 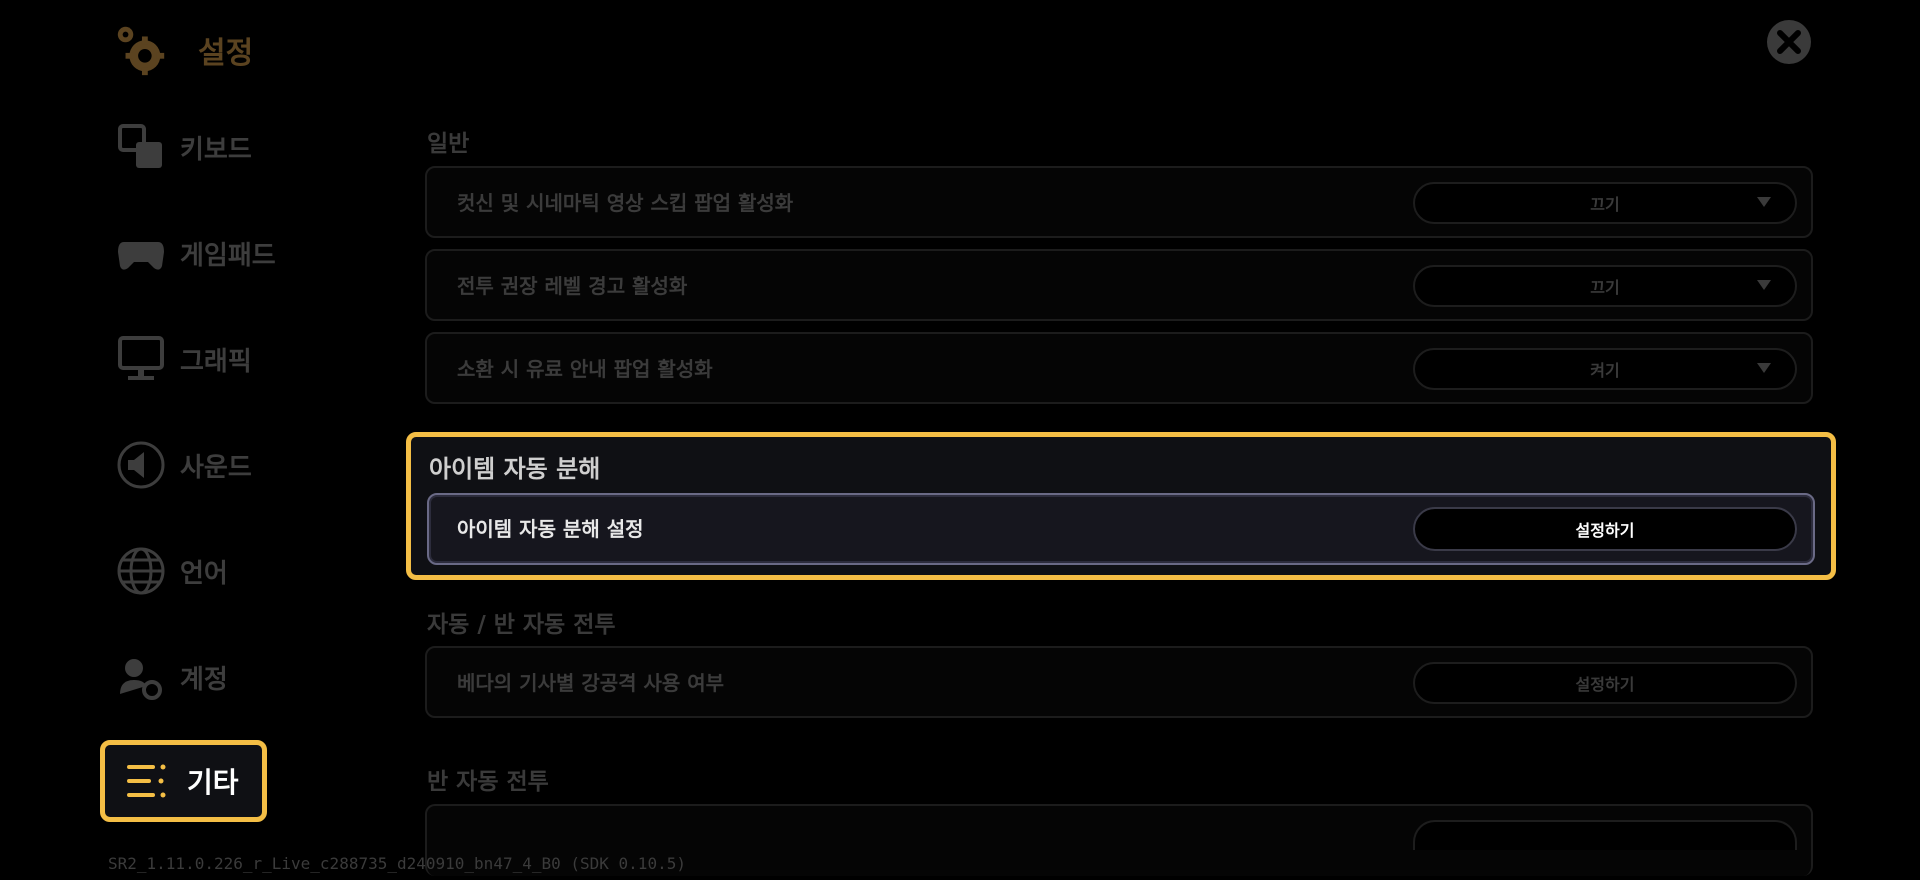 I want to click on setting-row: 소환 시 유료 안내 팝업 활성화 켜기, so click(x=1119, y=368).